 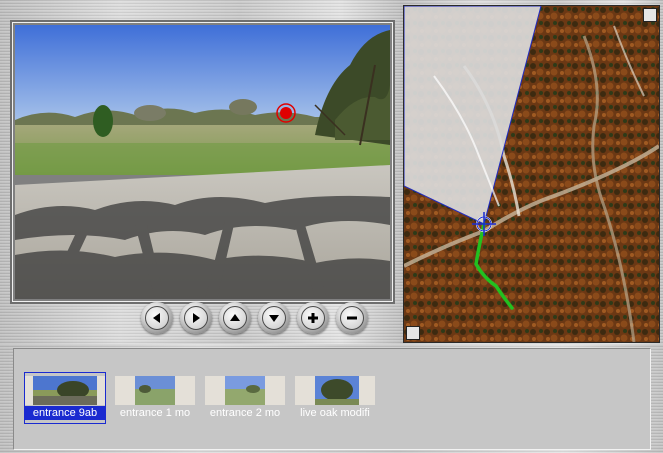 I want to click on arrow-down-icon, so click(x=274, y=318).